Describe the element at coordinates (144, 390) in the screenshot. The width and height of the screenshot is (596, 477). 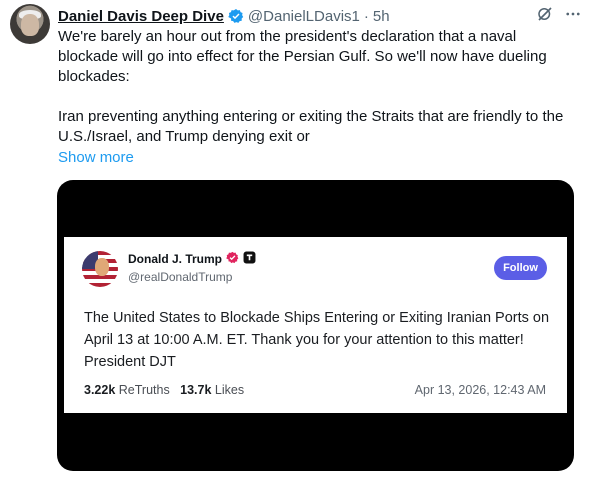
I see `retruths-label: ReTruths` at that location.